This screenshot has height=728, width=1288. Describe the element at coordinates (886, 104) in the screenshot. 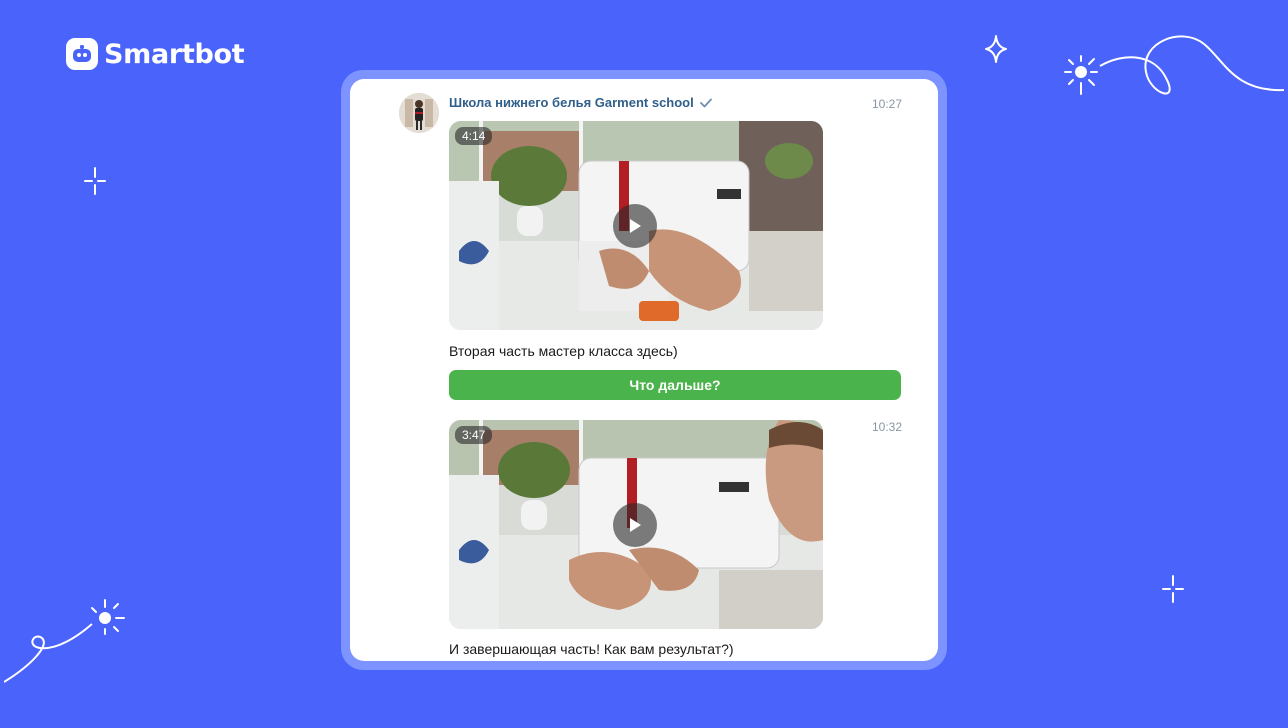

I see `message-time: 10:27` at that location.